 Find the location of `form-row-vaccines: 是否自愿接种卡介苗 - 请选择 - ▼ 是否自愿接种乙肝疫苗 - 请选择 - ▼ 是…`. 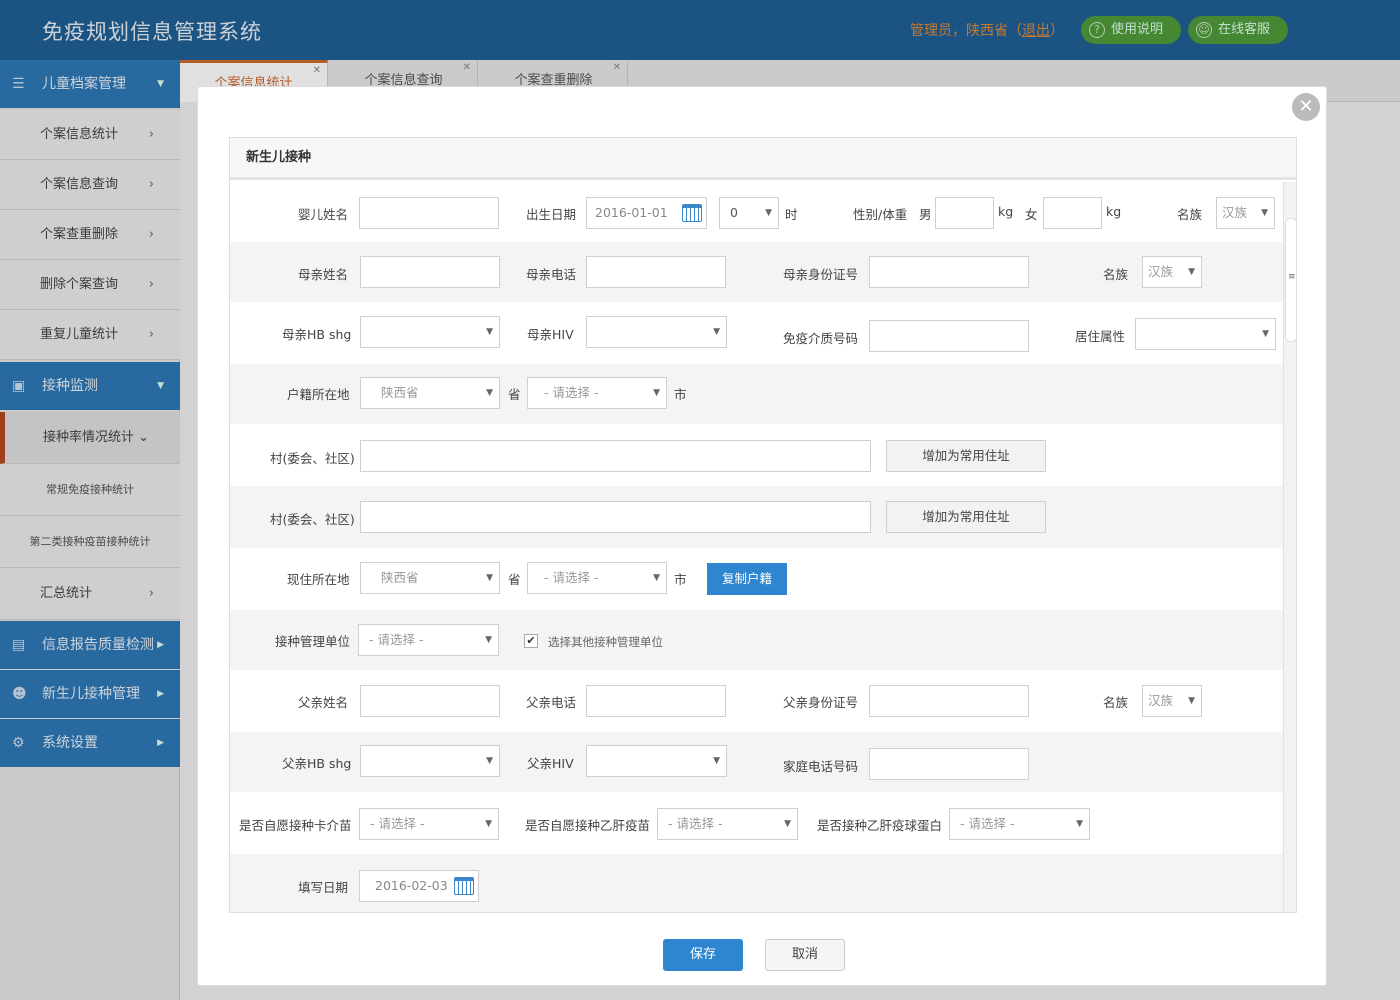

form-row-vaccines: 是否自愿接种卡介苗 - 请选择 - ▼ 是否自愿接种乙肝疫苗 - 请选择 - ▼ 是… is located at coordinates (756, 823).